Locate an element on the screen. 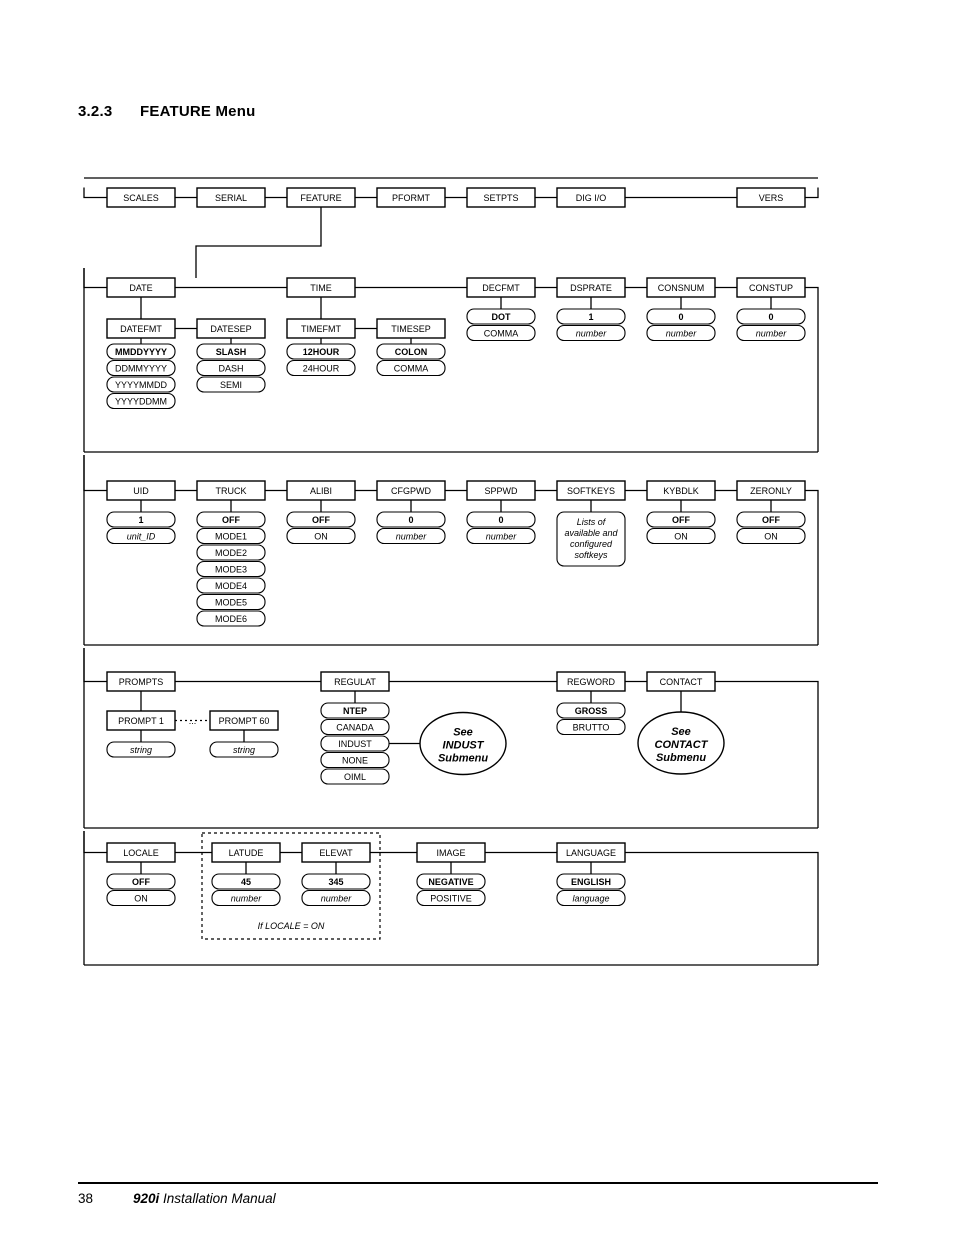 The height and width of the screenshot is (1235, 954). menu-node-constup: CONSTUP is located at coordinates (771, 287).